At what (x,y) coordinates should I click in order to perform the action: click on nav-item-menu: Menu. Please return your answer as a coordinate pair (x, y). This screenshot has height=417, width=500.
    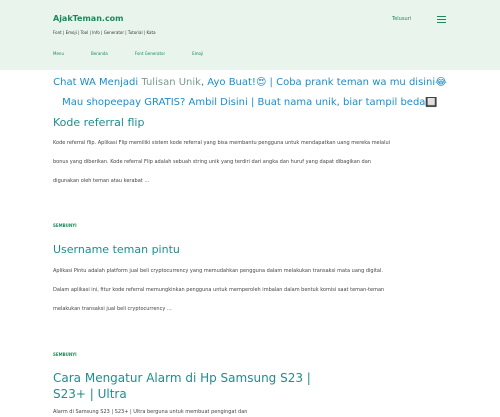
    Looking at the image, I should click on (58, 53).